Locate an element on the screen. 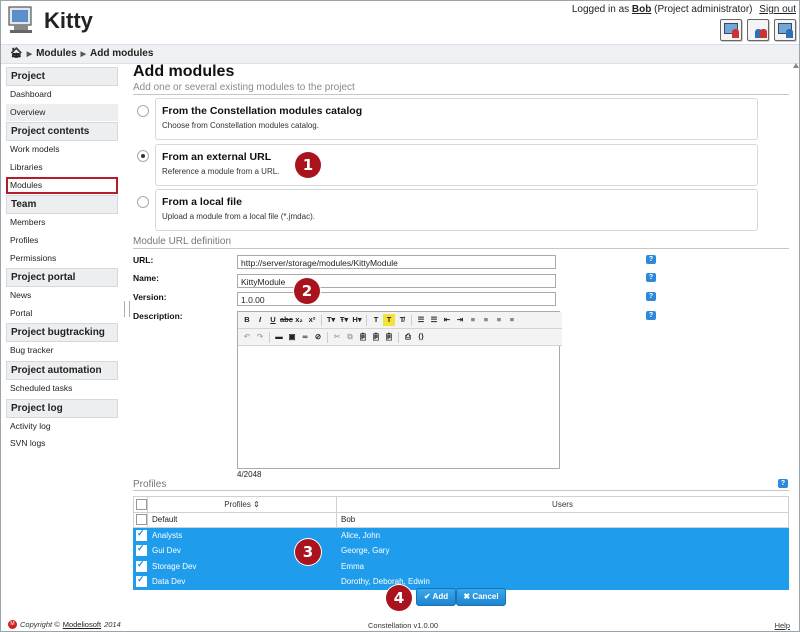  table-row: Storage Dev Emma is located at coordinates (461, 566).